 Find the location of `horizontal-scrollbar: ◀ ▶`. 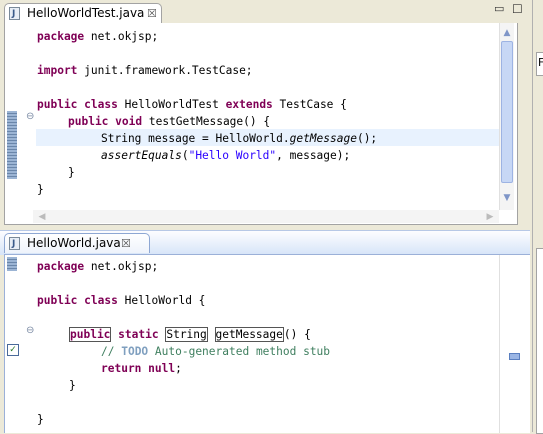

horizontal-scrollbar: ◀ ▶ is located at coordinates (266, 216).